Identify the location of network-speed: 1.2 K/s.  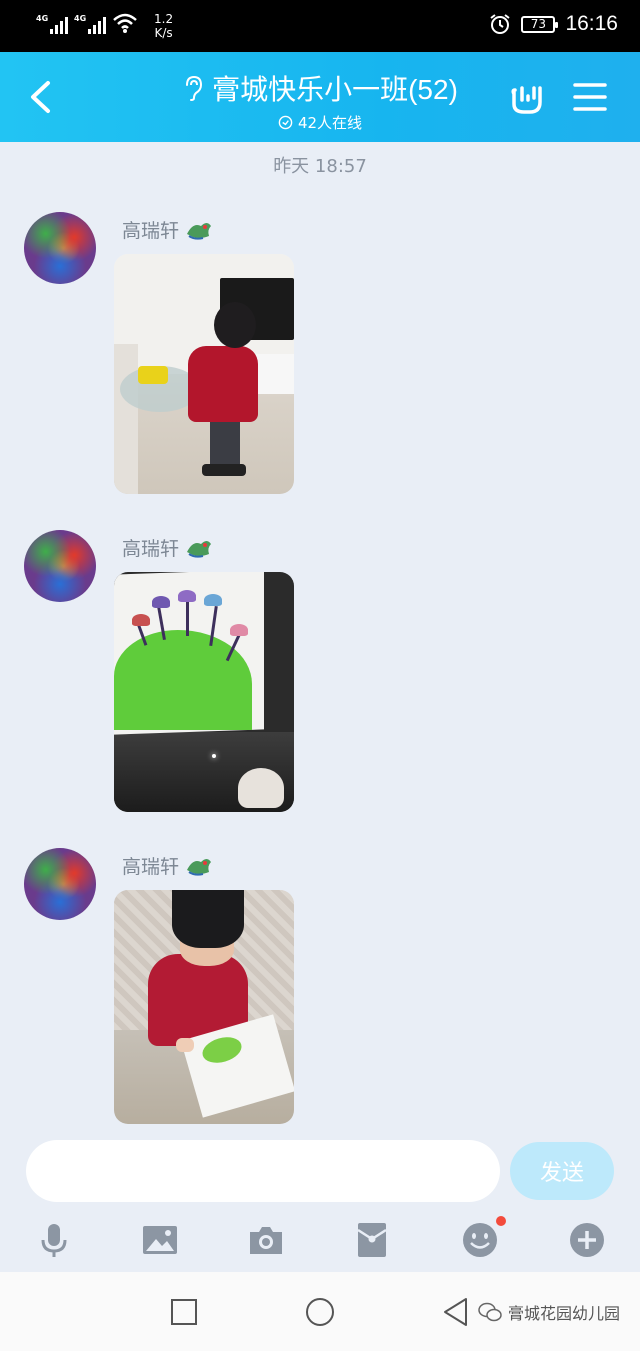
(163, 26).